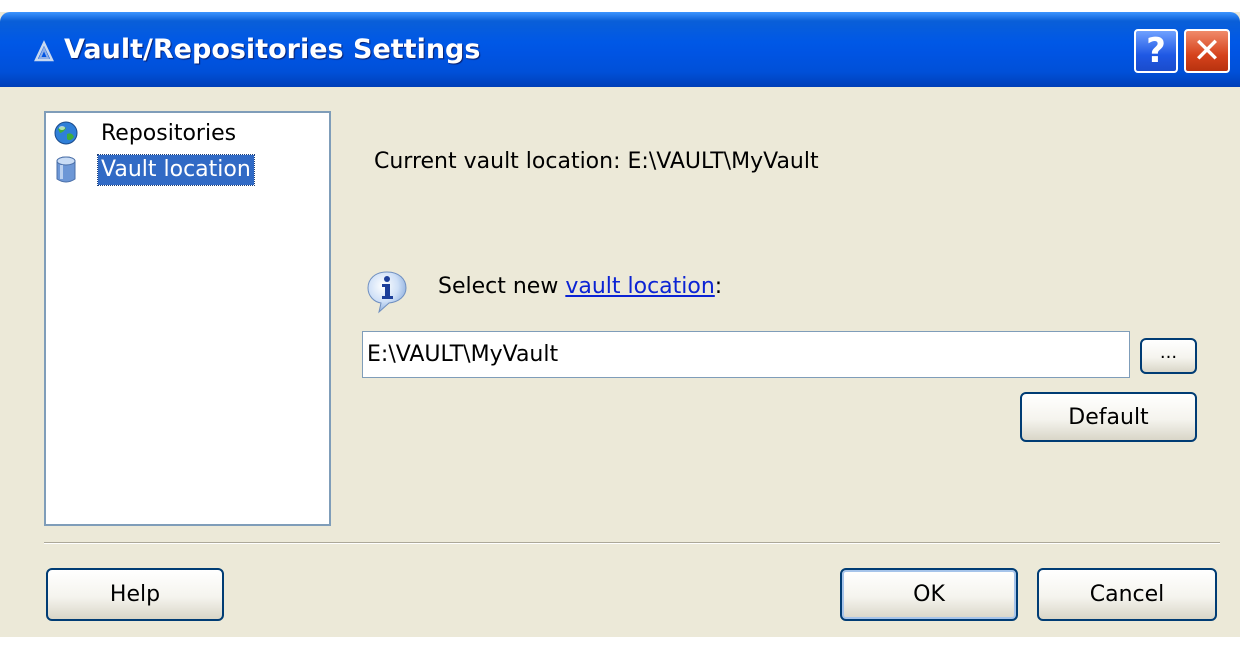 The image size is (1240, 649). Describe the element at coordinates (632, 543) in the screenshot. I see `footer-separator` at that location.